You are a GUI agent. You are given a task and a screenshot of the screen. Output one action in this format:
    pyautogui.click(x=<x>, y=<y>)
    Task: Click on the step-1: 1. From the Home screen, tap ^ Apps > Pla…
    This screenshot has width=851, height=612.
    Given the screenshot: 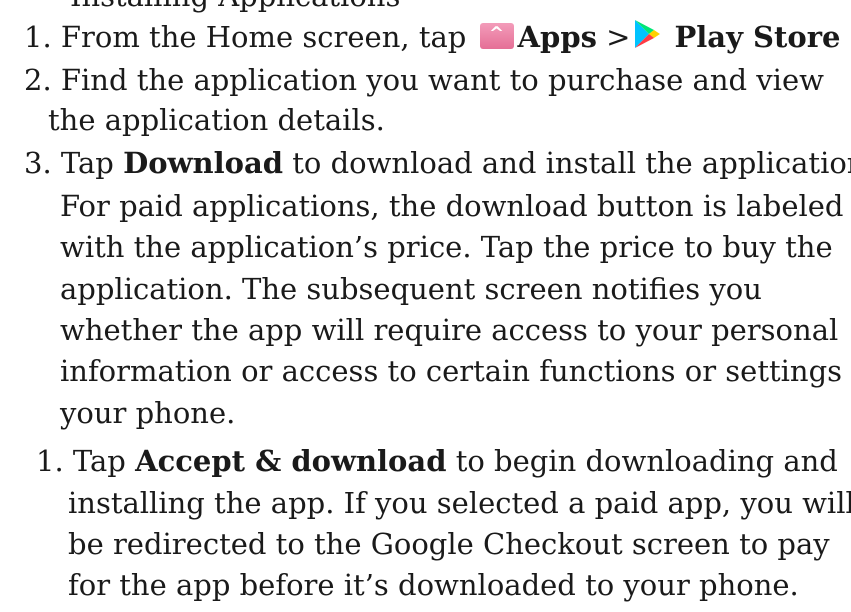 What is the action you would take?
    pyautogui.click(x=432, y=37)
    